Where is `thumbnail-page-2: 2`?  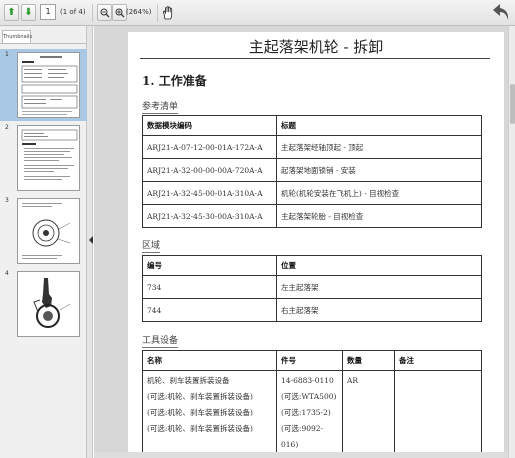
thumbnail-page-2: 2 is located at coordinates (43, 158).